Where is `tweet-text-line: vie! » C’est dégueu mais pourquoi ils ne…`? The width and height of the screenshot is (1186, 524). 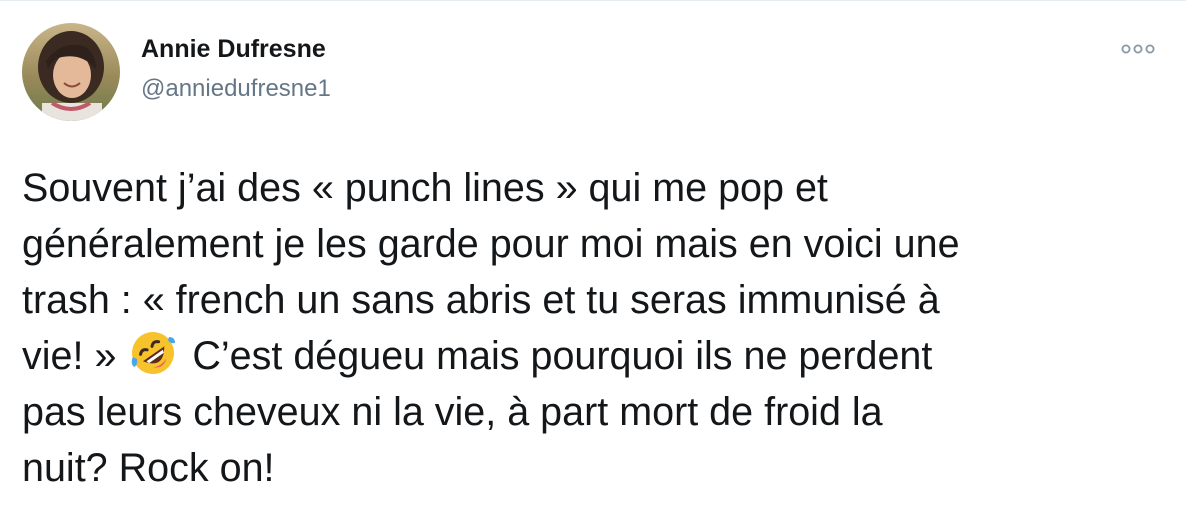 tweet-text-line: vie! » C’est dégueu mais pourquoi ils ne… is located at coordinates (592, 356).